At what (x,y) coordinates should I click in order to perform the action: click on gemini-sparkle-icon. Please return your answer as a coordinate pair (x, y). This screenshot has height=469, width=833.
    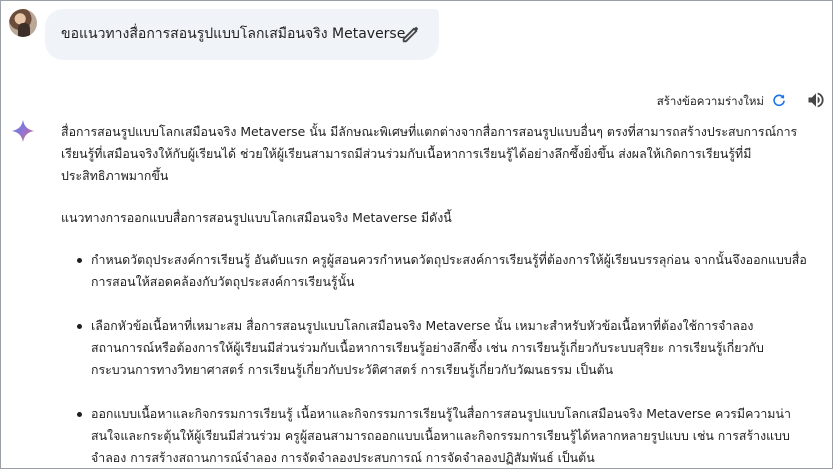
    Looking at the image, I should click on (23, 131).